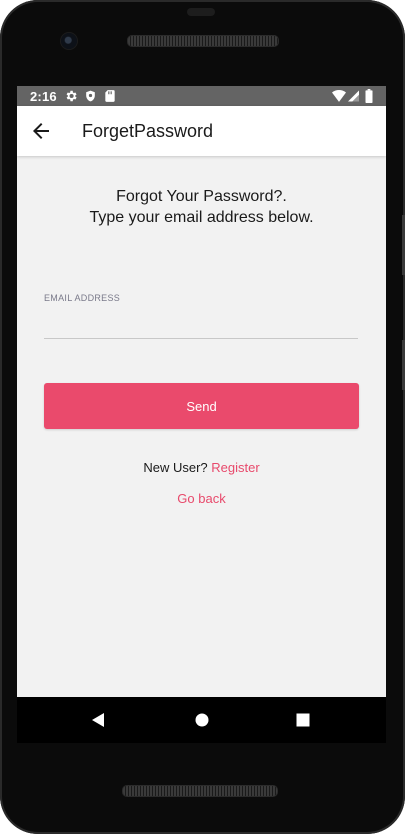 The height and width of the screenshot is (834, 405). Describe the element at coordinates (110, 96) in the screenshot. I see `sd-card-icon` at that location.